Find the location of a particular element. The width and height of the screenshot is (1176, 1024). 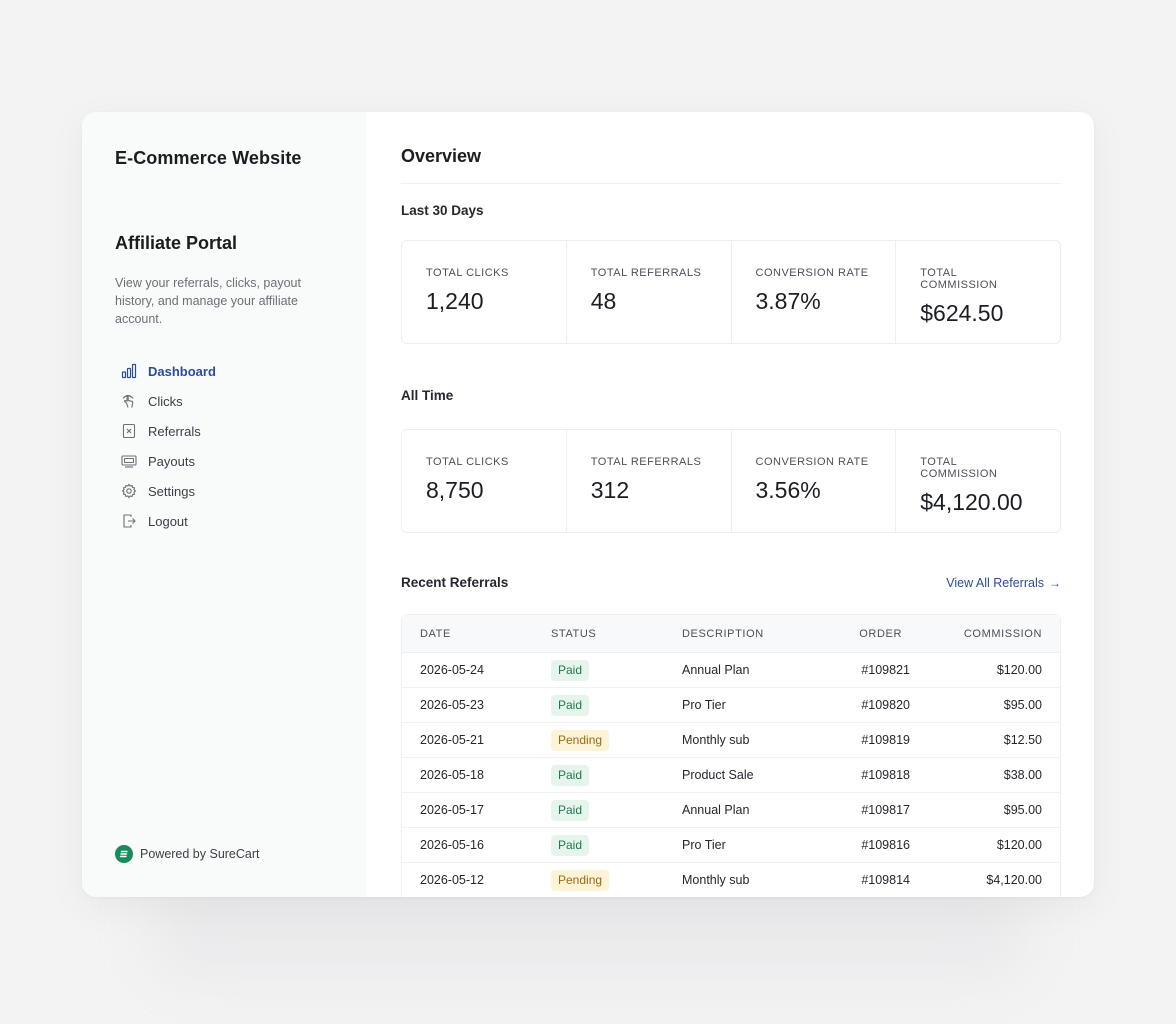

recent-referrals-header: Recent Referrals View All Referrals → is located at coordinates (731, 582).